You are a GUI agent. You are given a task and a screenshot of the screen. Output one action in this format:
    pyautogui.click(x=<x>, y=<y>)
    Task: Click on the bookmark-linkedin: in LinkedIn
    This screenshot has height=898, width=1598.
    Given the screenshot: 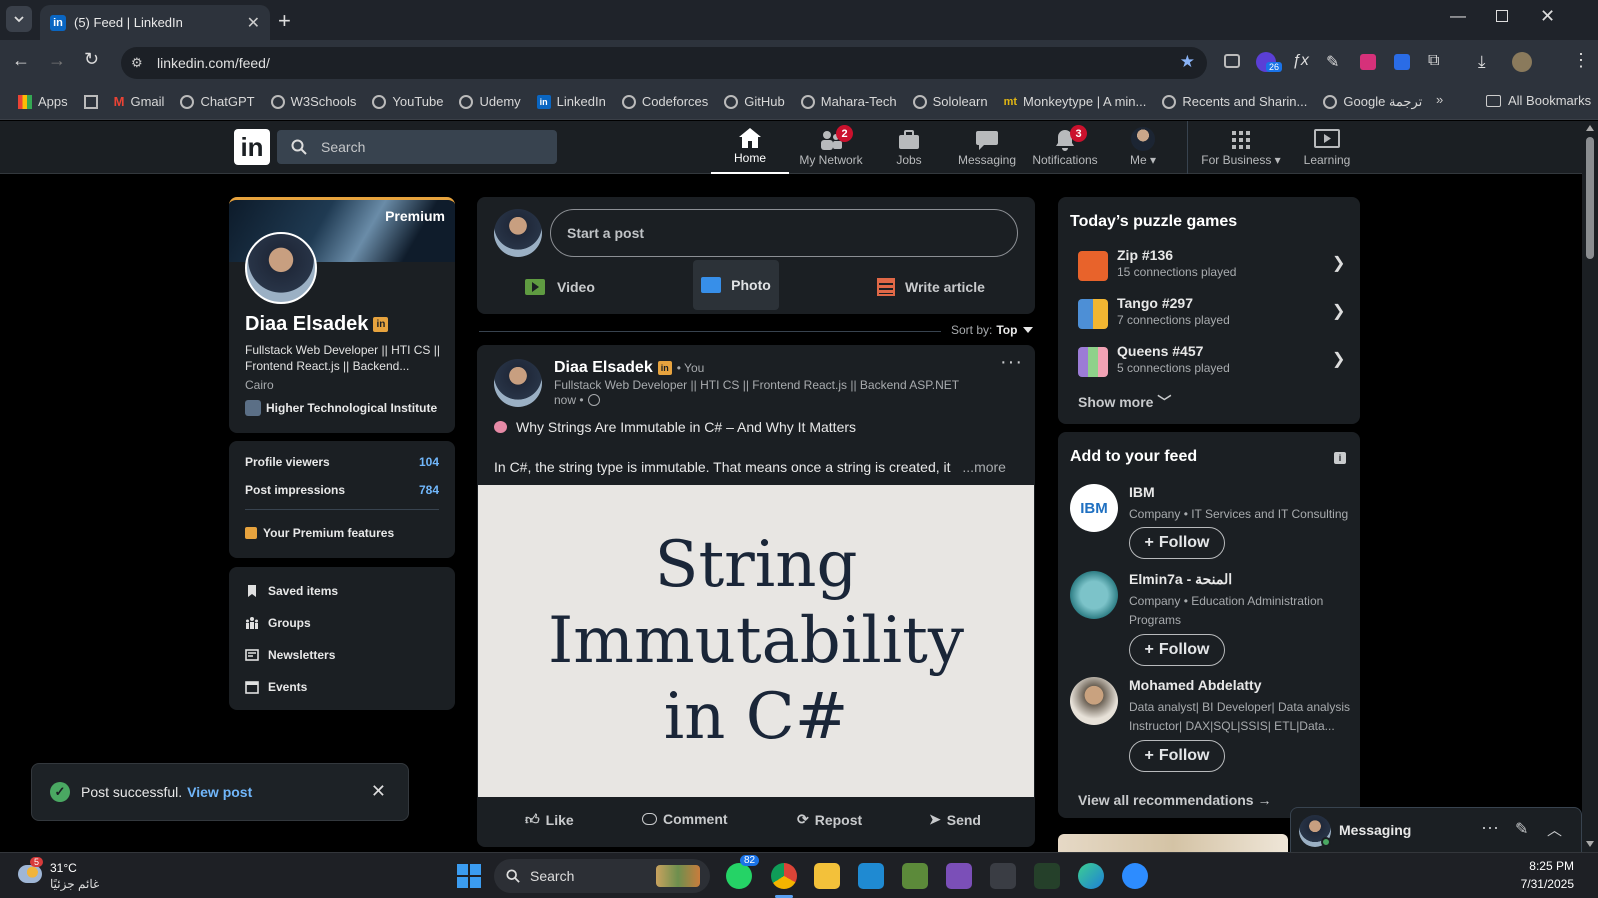 What is the action you would take?
    pyautogui.click(x=571, y=101)
    